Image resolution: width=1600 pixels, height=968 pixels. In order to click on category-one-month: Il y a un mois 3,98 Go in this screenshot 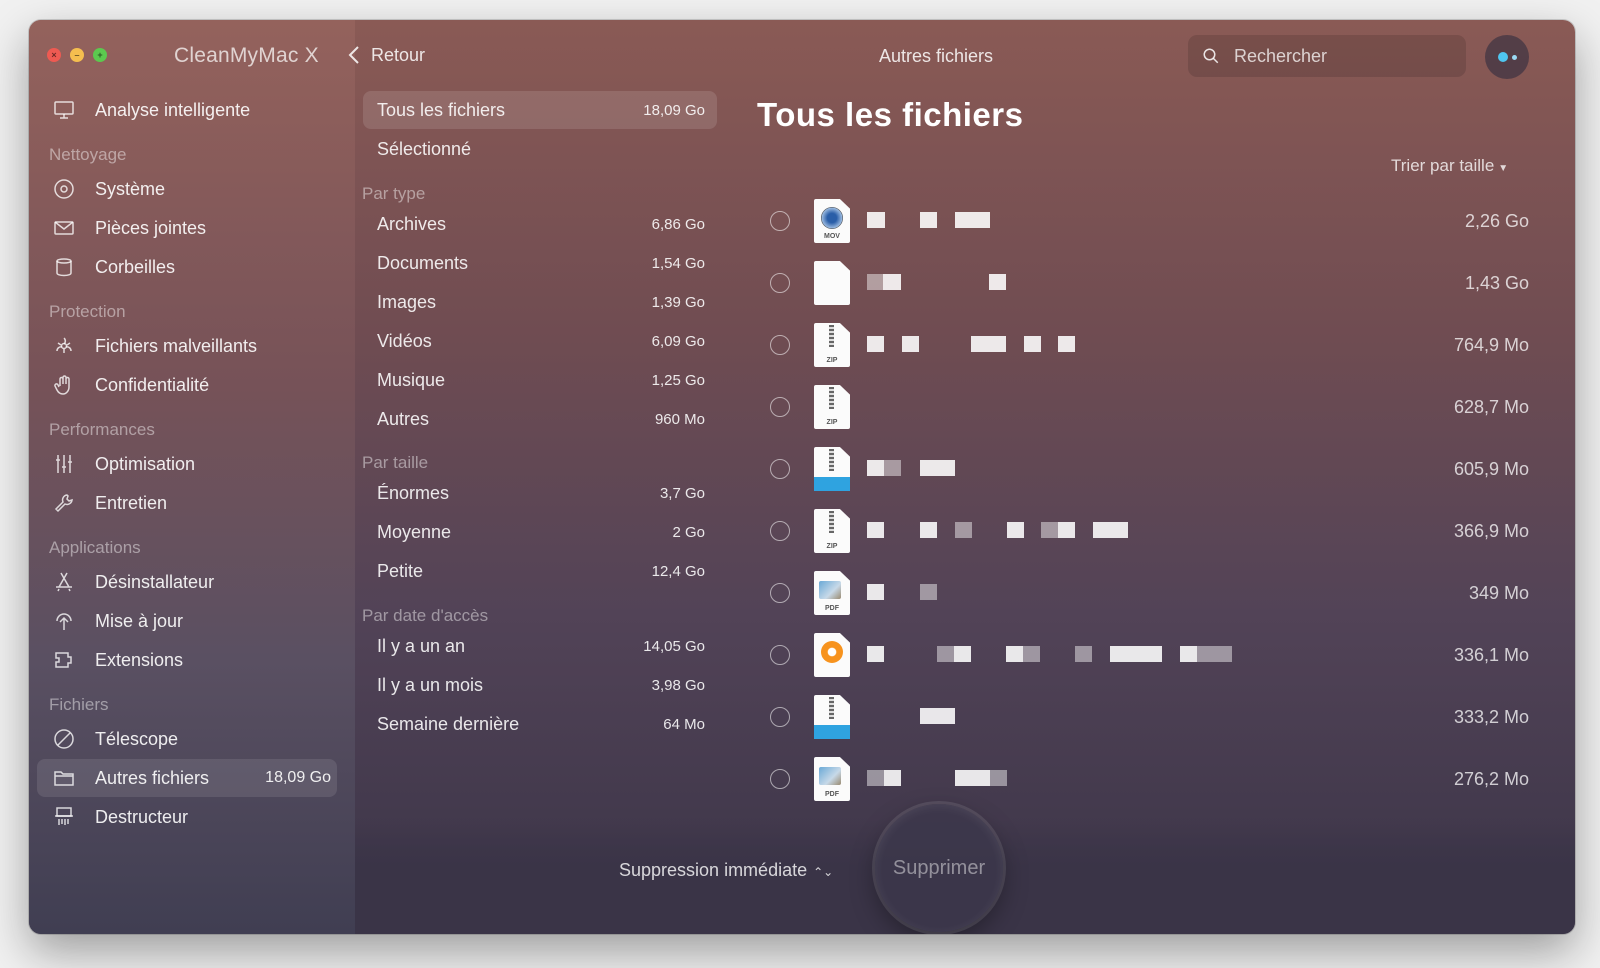, I will do `click(540, 685)`.